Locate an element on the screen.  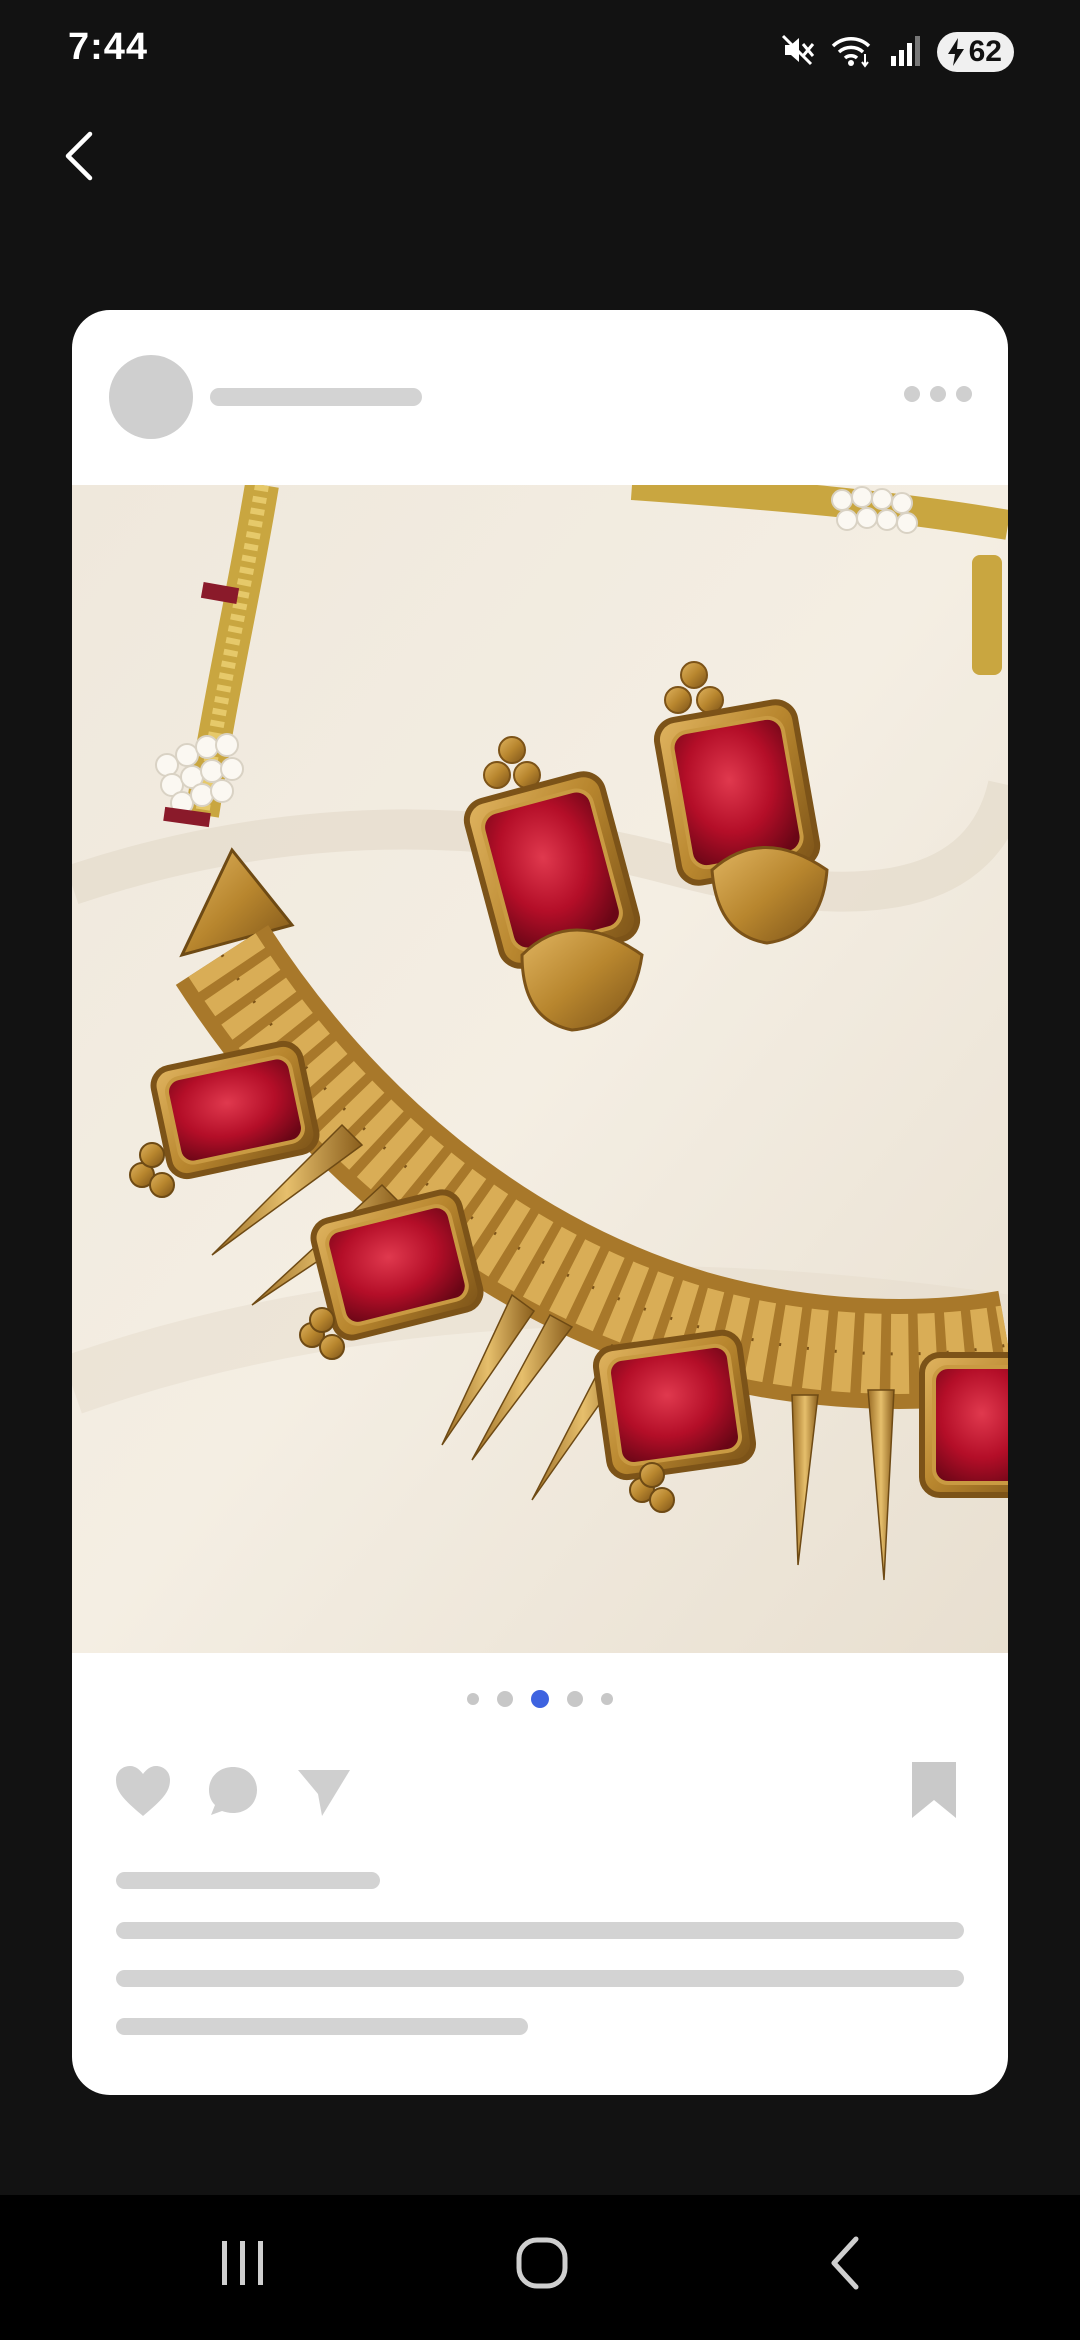
wifi-icon is located at coordinates (851, 52).